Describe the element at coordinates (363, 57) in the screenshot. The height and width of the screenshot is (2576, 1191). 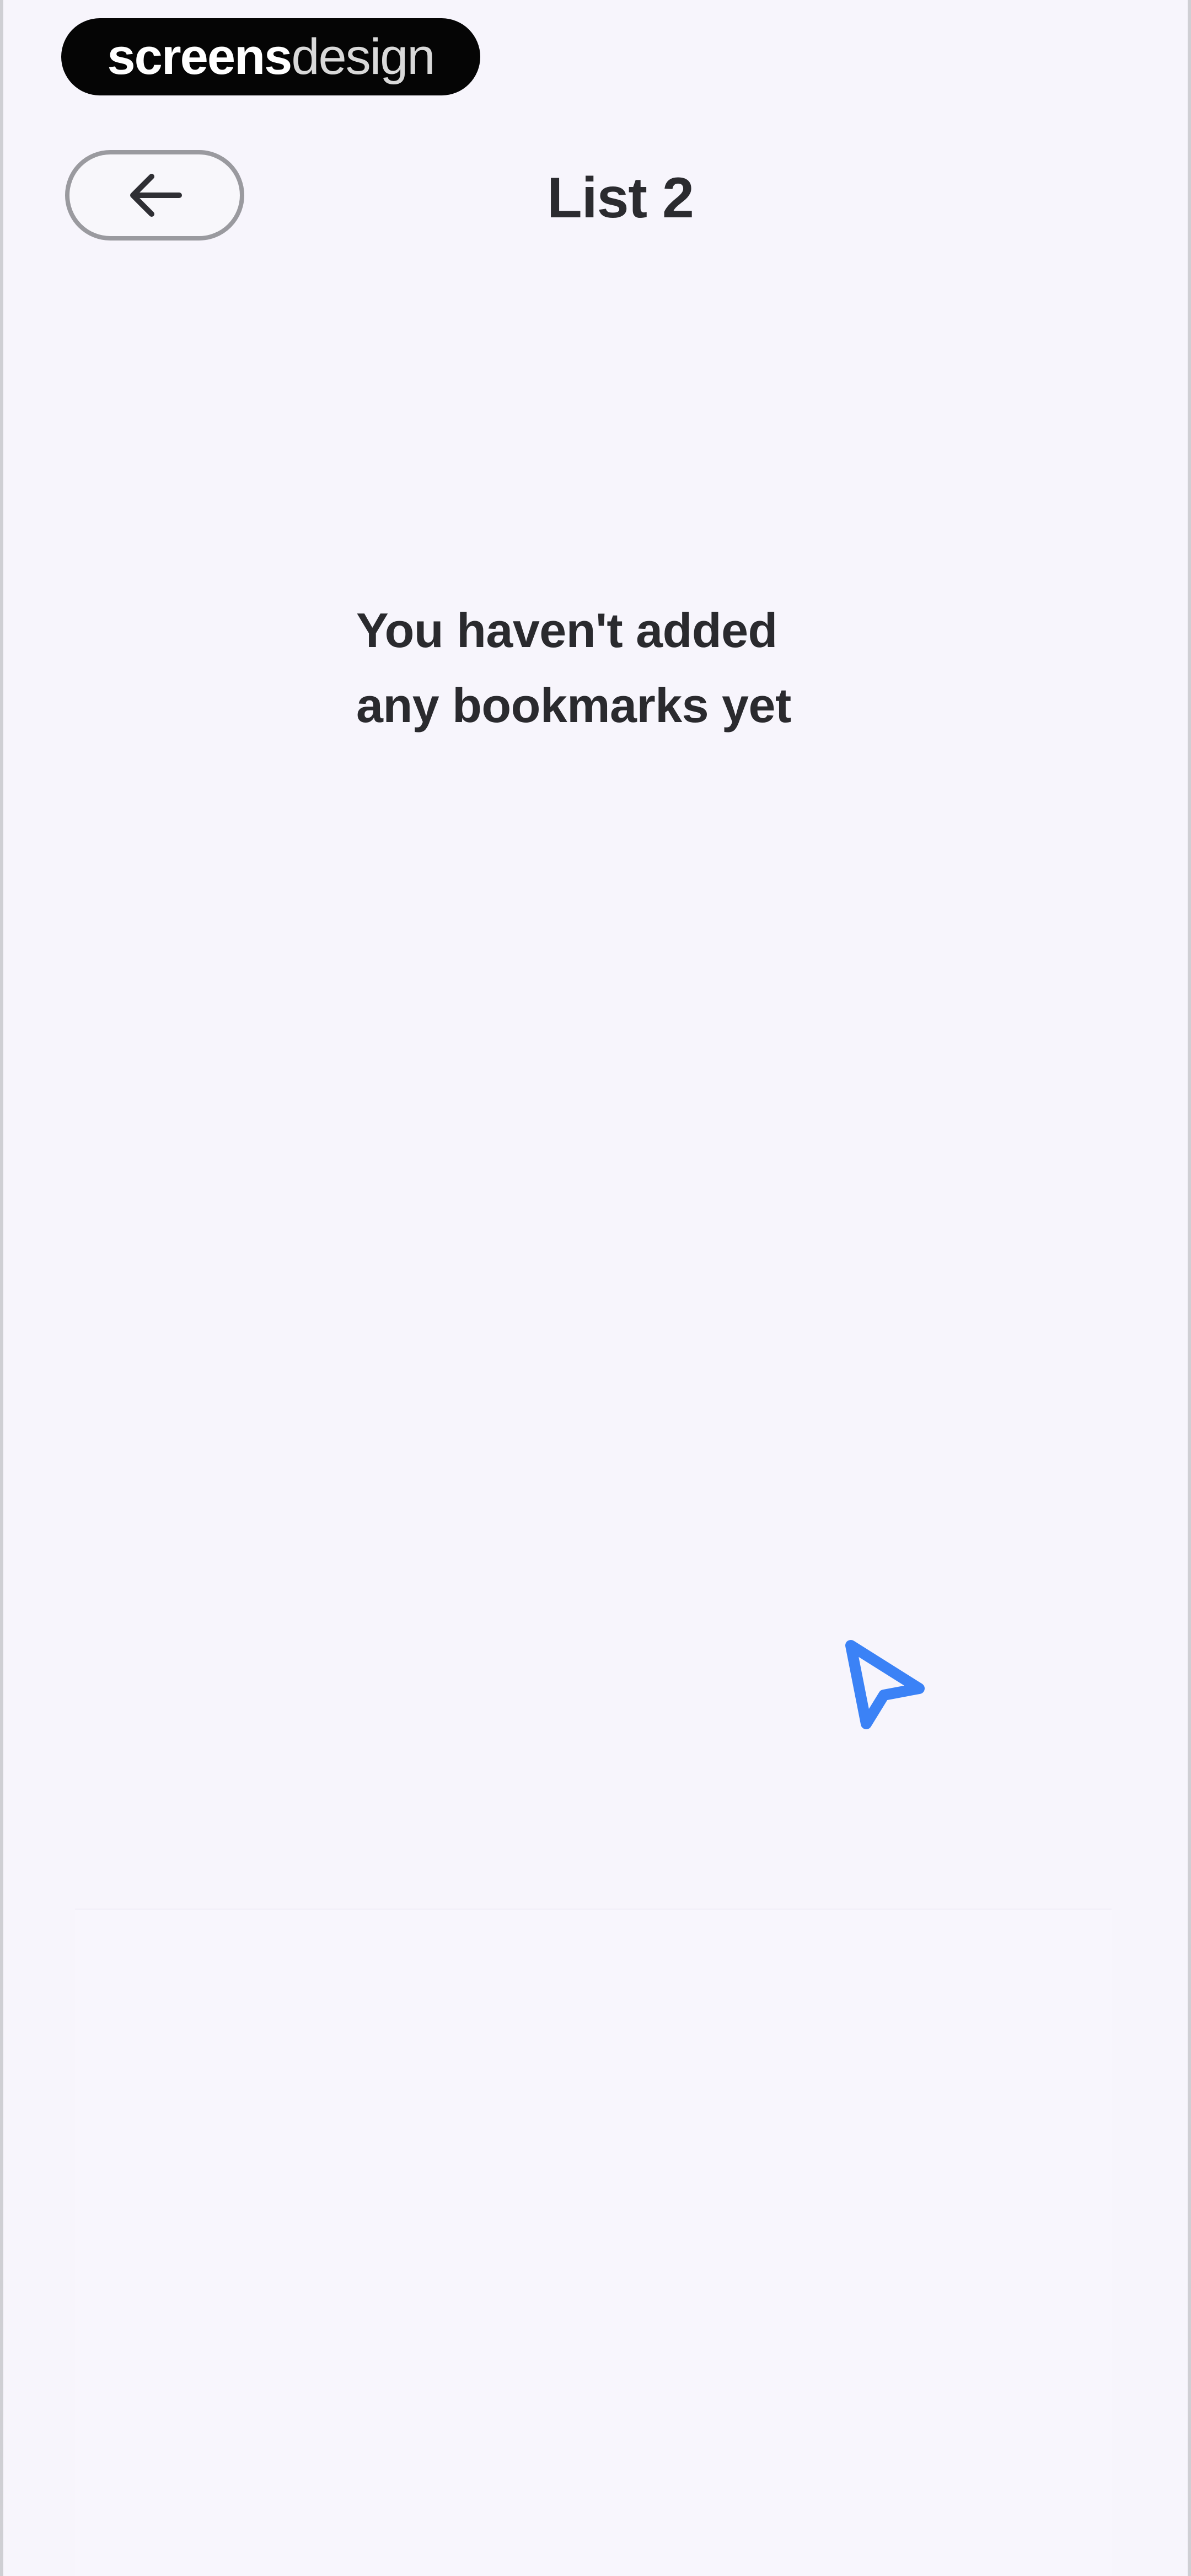
I see `brand-name-light: design` at that location.